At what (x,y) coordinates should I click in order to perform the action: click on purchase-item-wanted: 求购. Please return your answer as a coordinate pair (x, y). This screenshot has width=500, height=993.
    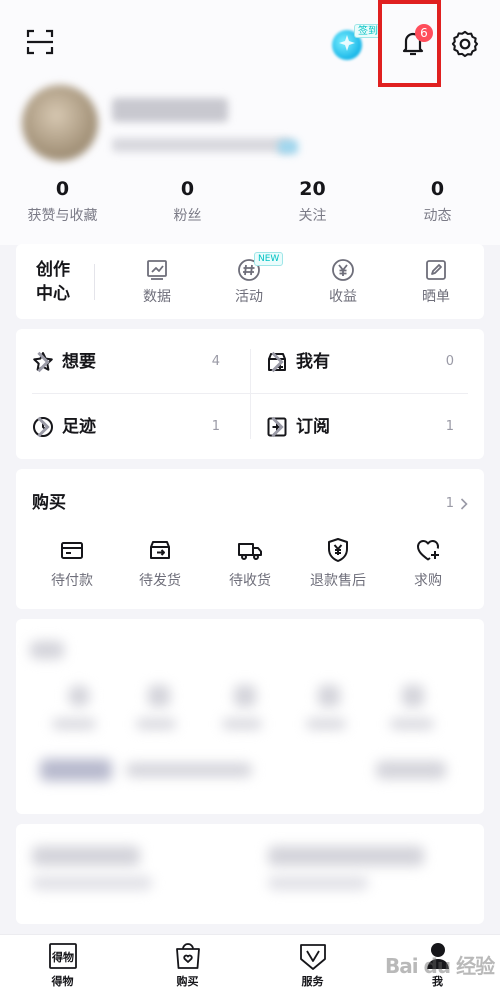
    Looking at the image, I should click on (428, 564).